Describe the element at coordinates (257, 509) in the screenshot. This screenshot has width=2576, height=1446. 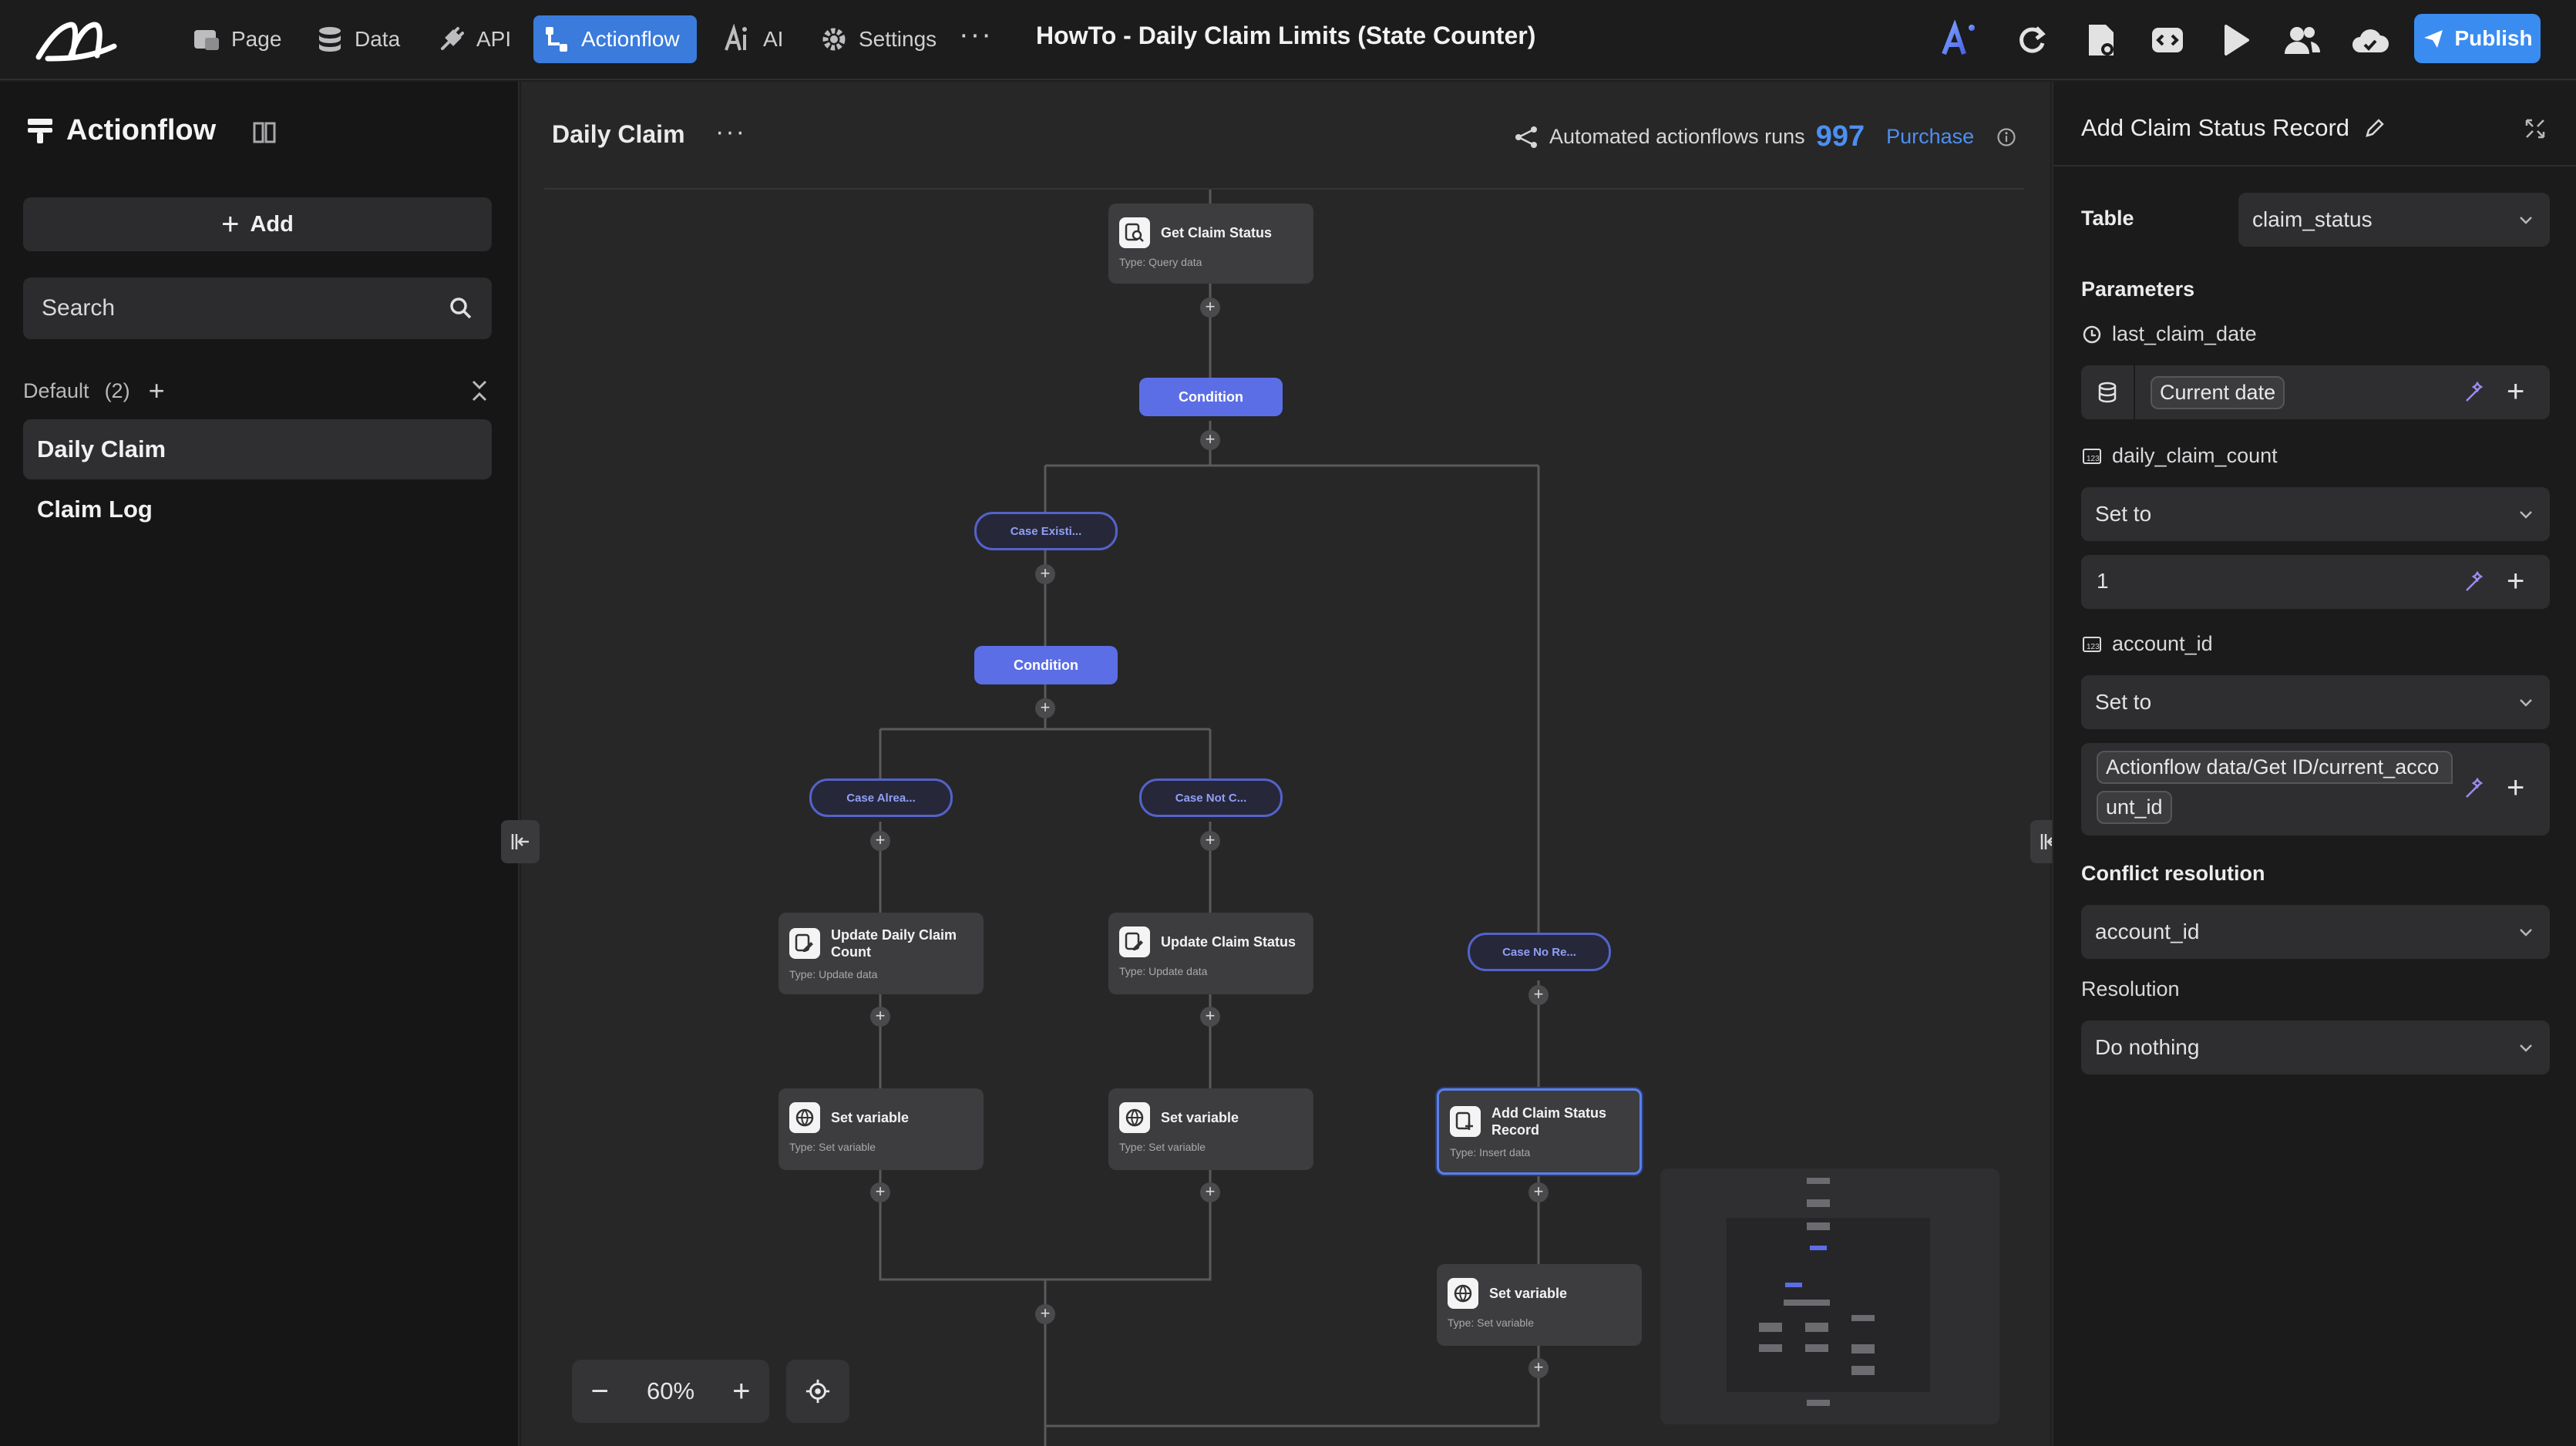
I see `sidebar-item-claim-log: Claim Log` at that location.